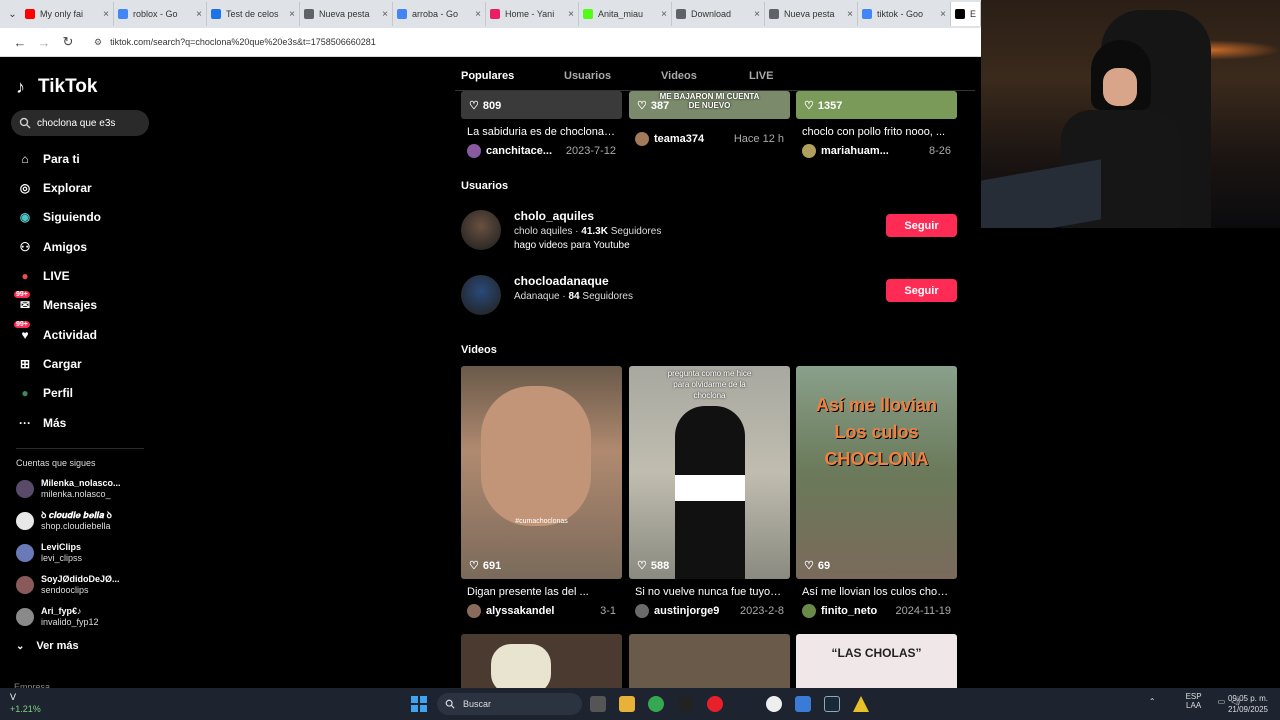 This screenshot has height=720, width=1280. What do you see at coordinates (774, 704) in the screenshot?
I see `github-icon` at bounding box center [774, 704].